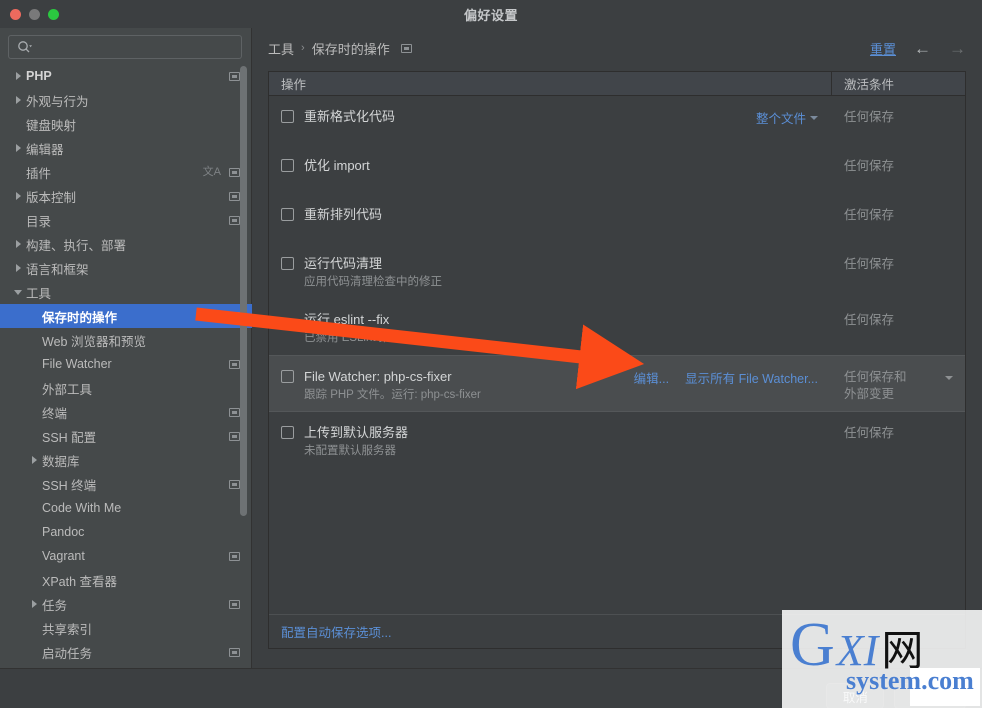  What do you see at coordinates (126, 340) in the screenshot?
I see `sidebar-item-11: Web 浏览器和预览` at bounding box center [126, 340].